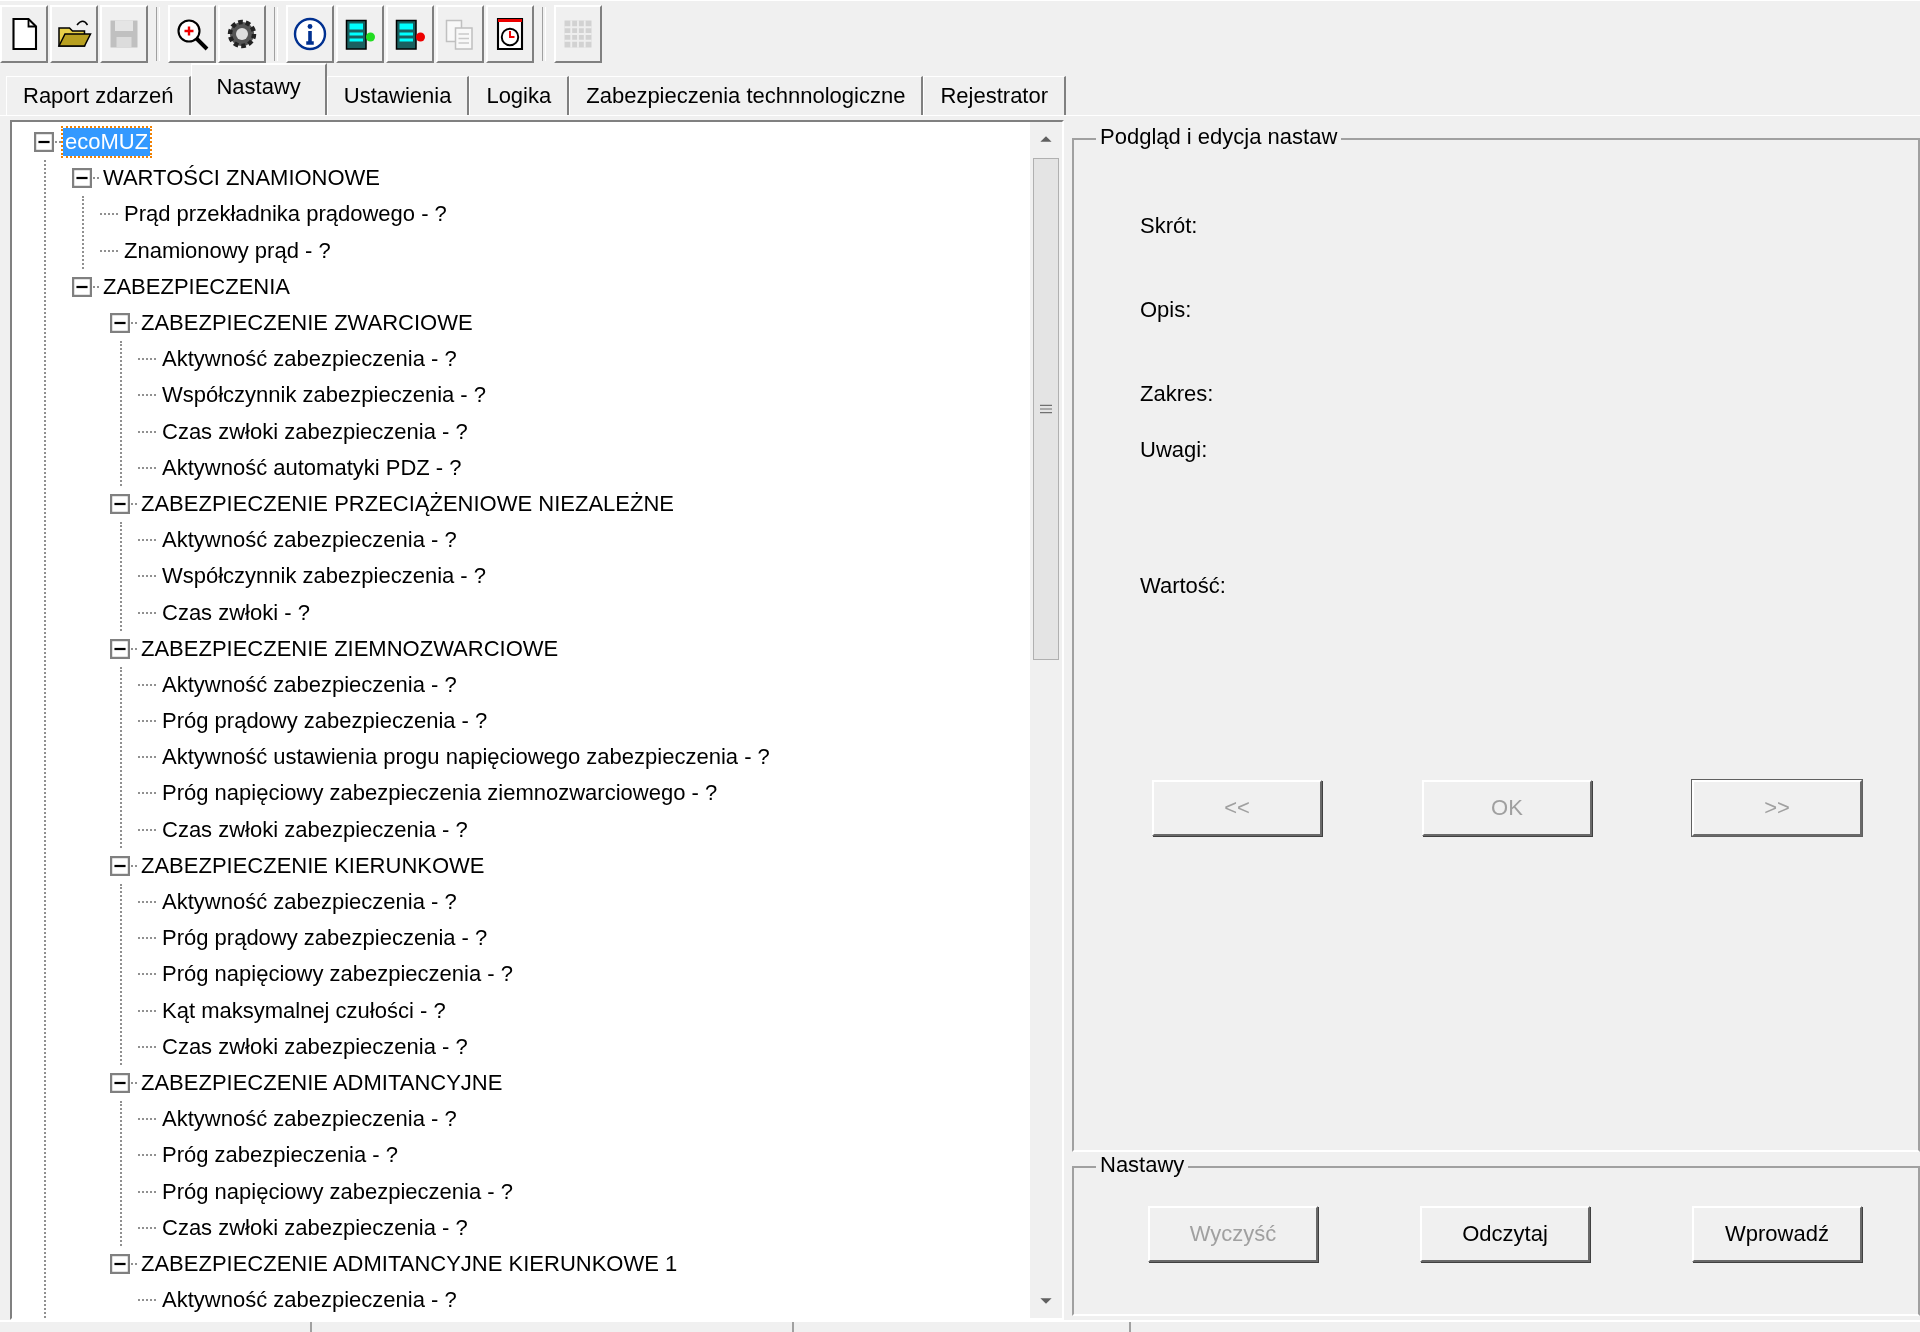  What do you see at coordinates (440, 793) in the screenshot?
I see `tree-item: Próg napięciowy zabezpieczenia ziemnozwarciowego - ?` at bounding box center [440, 793].